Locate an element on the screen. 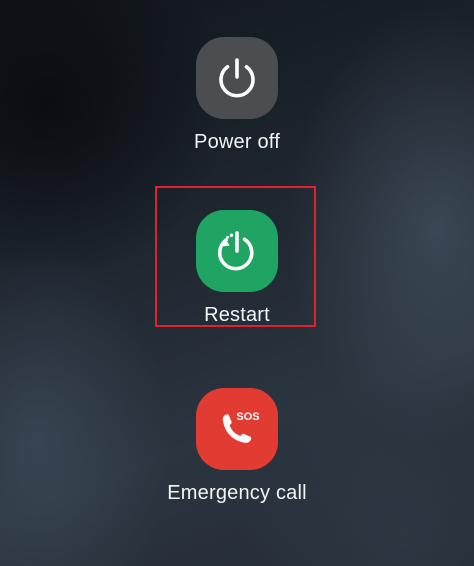  restart-icon is located at coordinates (236, 251).